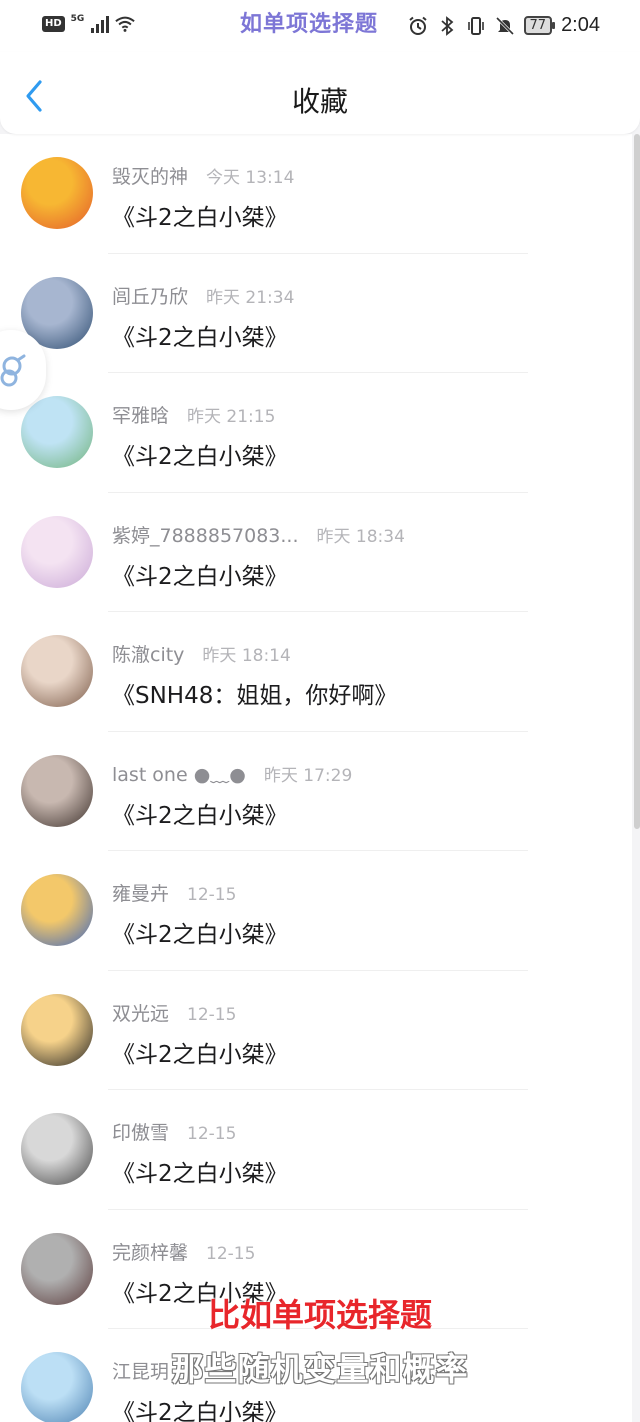 The height and width of the screenshot is (1422, 640). I want to click on user-name: 罕雅晗, so click(141, 416).